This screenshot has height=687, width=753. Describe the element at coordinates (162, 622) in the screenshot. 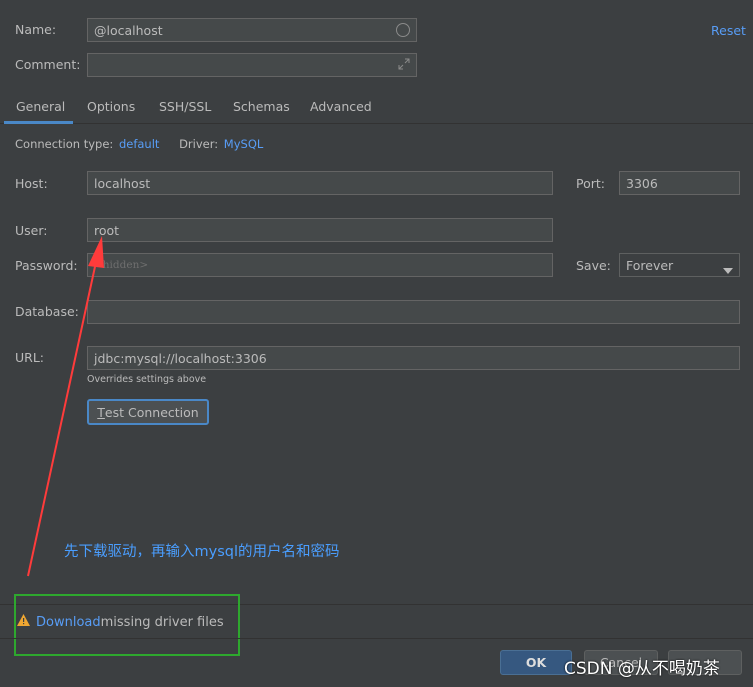

I see `missing-driver-text: missing driver files` at that location.